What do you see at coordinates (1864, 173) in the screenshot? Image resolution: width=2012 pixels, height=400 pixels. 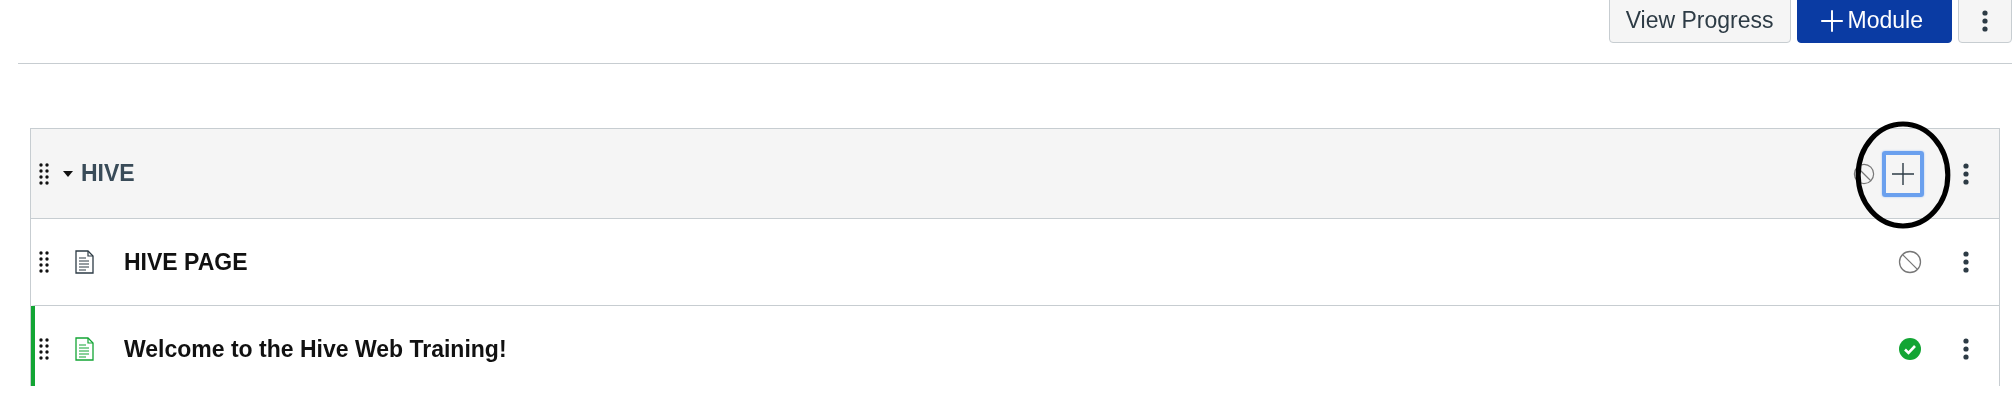 I see `unpublished-icon` at bounding box center [1864, 173].